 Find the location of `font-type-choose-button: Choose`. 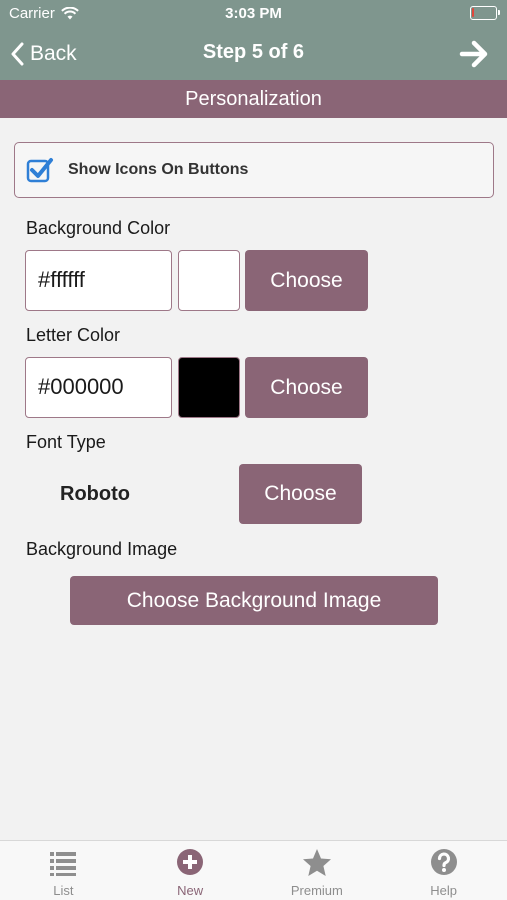

font-type-choose-button: Choose is located at coordinates (300, 494).